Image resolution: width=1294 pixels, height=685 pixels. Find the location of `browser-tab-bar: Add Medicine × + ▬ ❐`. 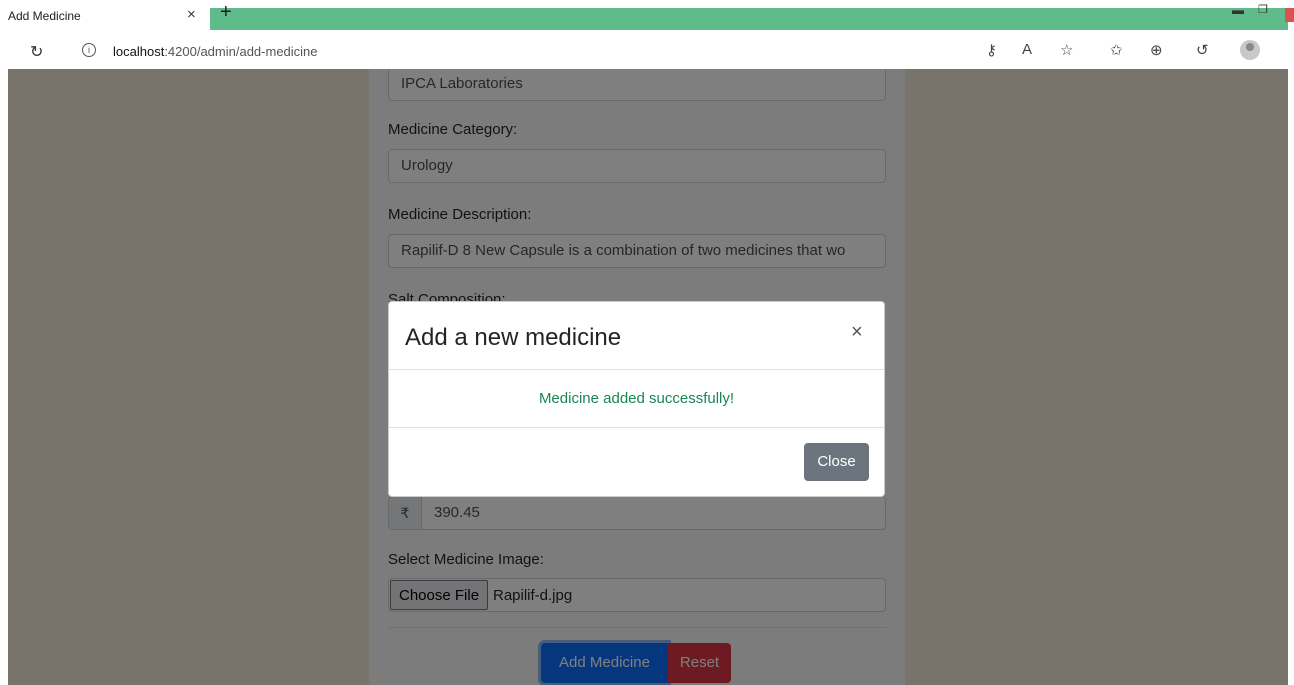

browser-tab-bar: Add Medicine × + ▬ ❐ is located at coordinates (647, 16).